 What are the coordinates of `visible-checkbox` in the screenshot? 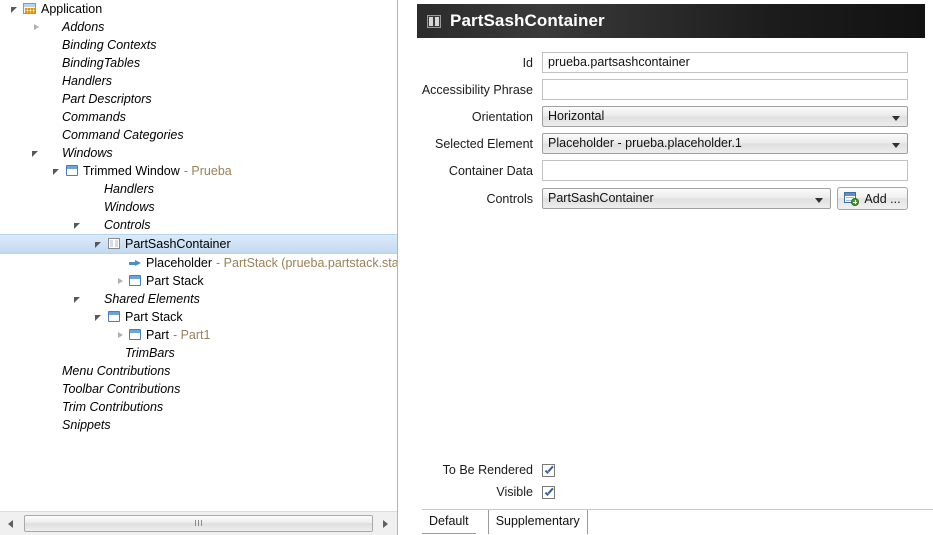 It's located at (548, 492).